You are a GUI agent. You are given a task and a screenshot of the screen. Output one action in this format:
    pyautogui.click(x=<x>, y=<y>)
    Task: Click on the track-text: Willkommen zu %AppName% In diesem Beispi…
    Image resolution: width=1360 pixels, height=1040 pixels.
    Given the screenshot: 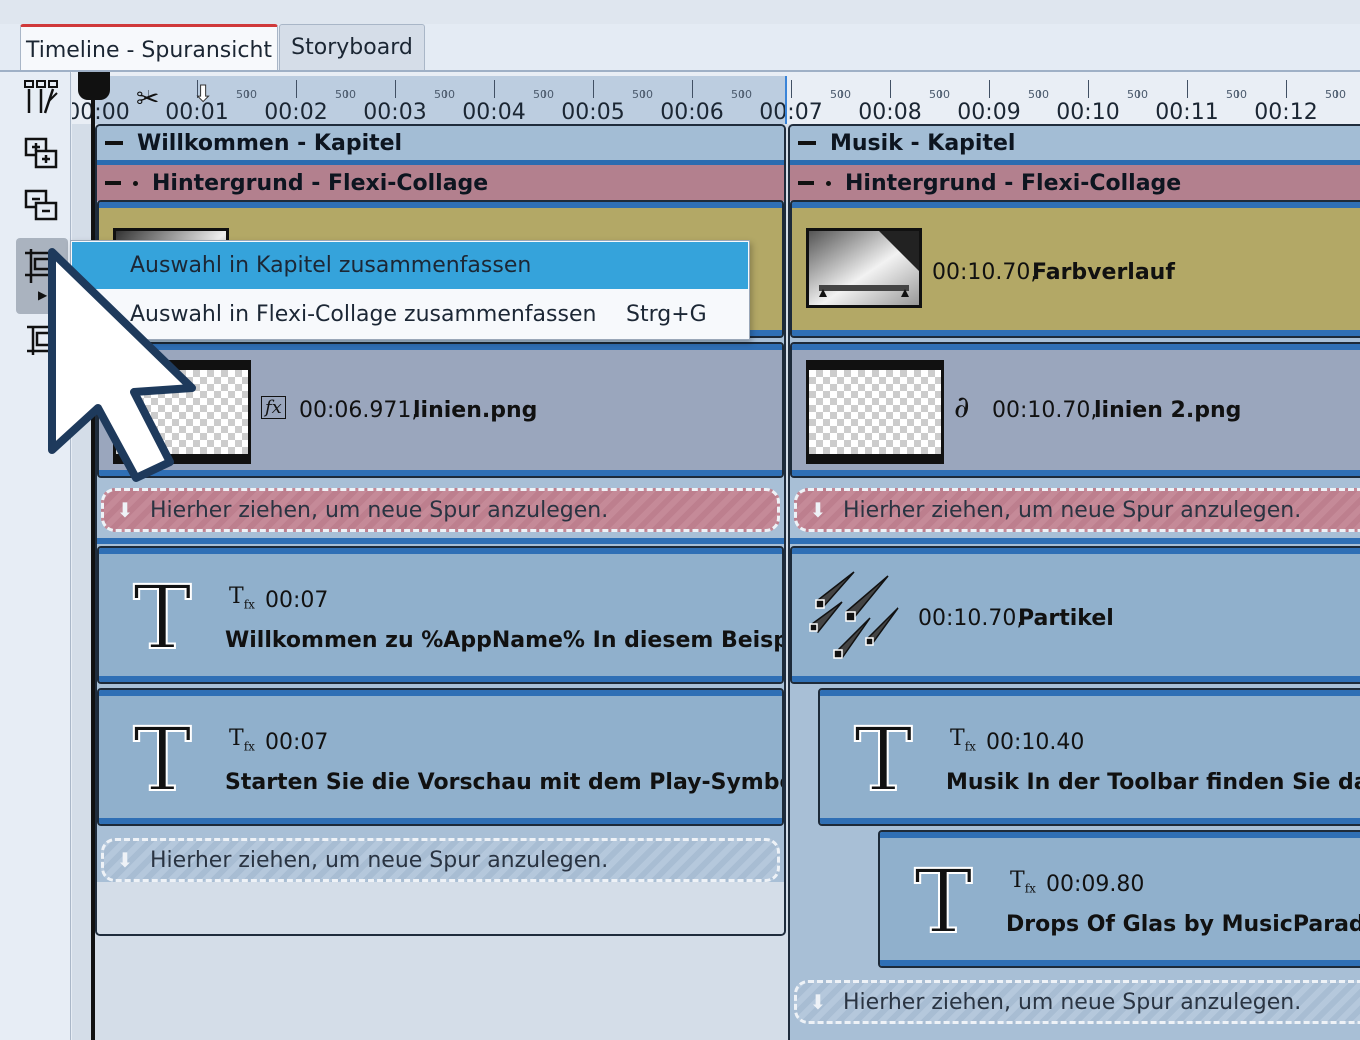 What is the action you would take?
    pyautogui.click(x=503, y=640)
    